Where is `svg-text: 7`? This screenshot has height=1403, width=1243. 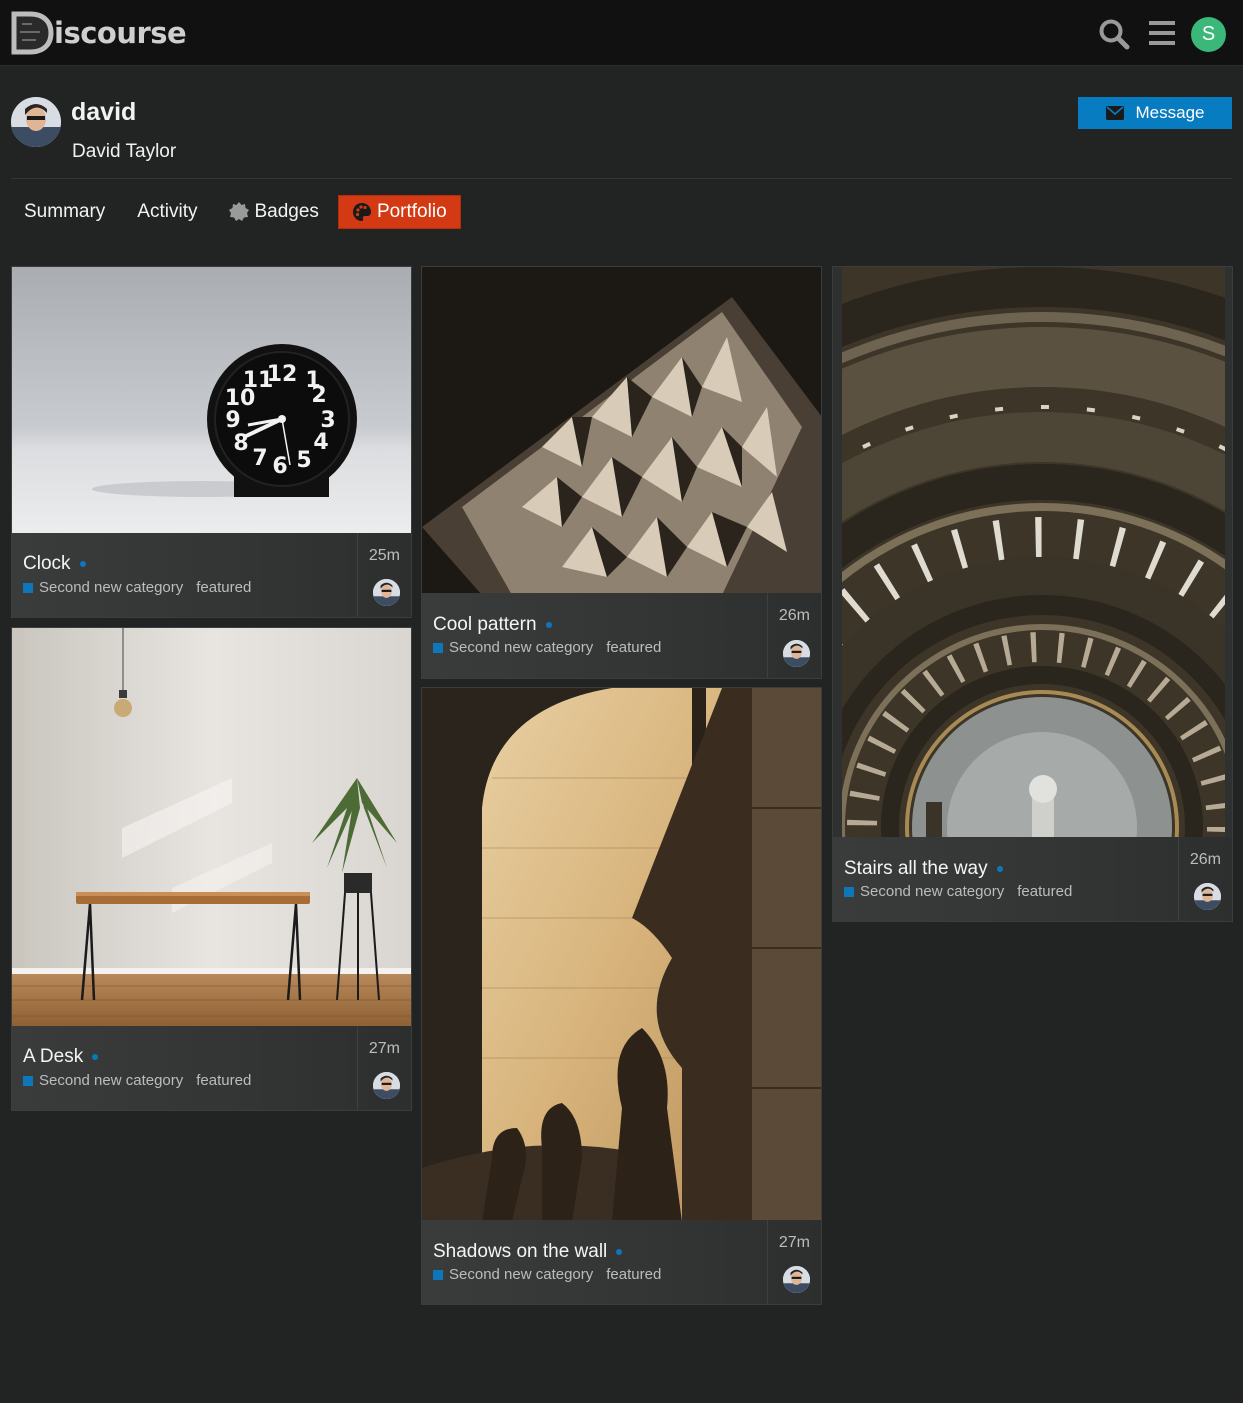
svg-text: 7 is located at coordinates (259, 458).